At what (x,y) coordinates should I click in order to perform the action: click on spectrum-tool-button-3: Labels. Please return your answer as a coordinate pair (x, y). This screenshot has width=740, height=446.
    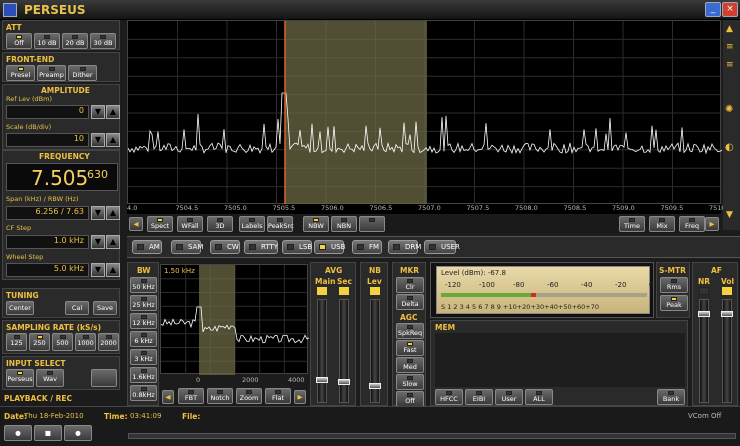
    Looking at the image, I should click on (252, 224).